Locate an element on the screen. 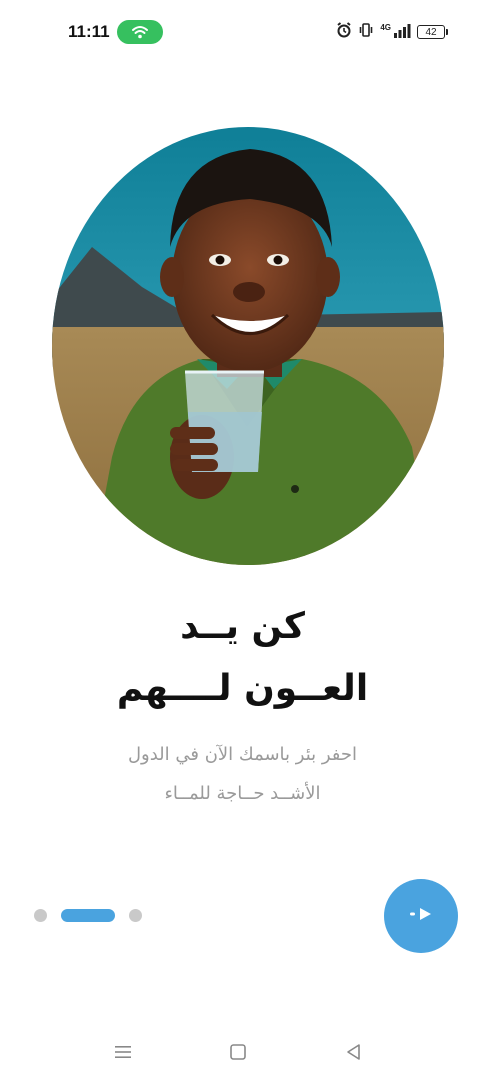 This screenshot has height=1080, width=485. menu-icon is located at coordinates (123, 1052).